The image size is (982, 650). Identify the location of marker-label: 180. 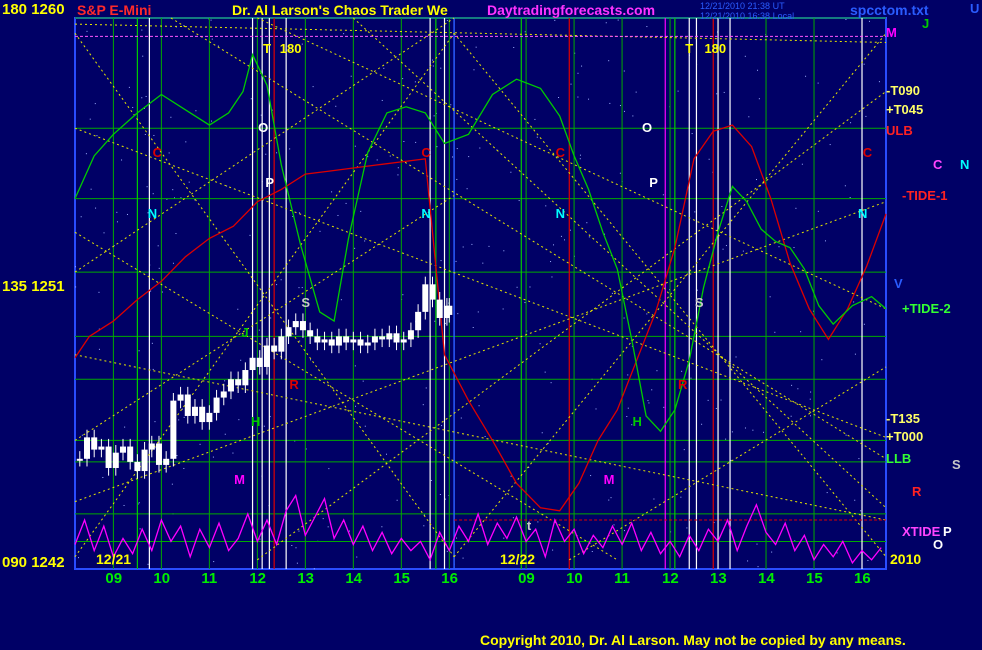
(290, 48).